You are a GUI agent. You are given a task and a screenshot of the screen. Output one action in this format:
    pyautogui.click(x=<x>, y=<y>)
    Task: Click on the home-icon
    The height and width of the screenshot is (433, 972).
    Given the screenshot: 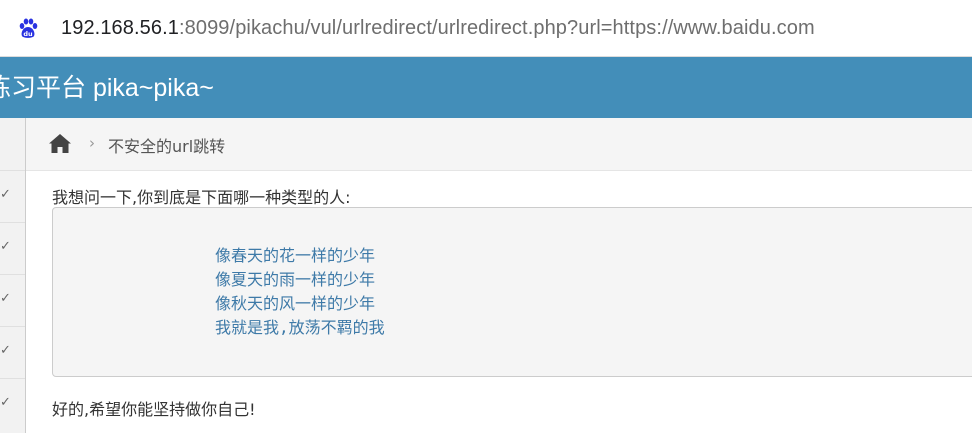 What is the action you would take?
    pyautogui.click(x=60, y=143)
    